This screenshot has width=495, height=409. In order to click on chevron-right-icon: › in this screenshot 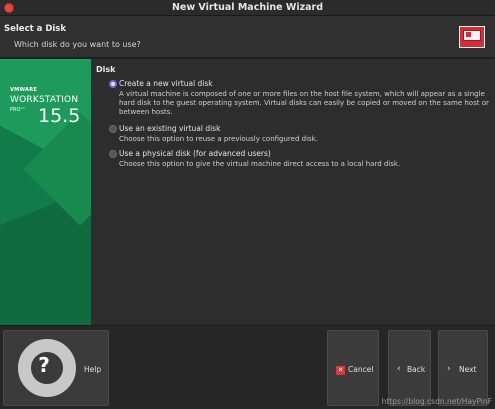, I will do `click(449, 369)`.